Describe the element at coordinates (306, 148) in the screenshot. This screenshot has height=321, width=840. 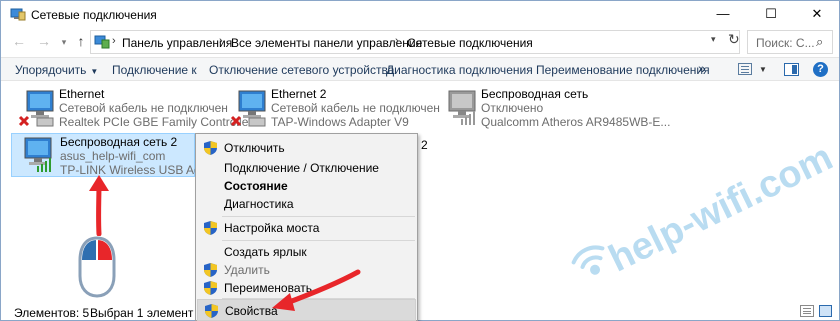
I see `menu-item-disable: Отключить` at that location.